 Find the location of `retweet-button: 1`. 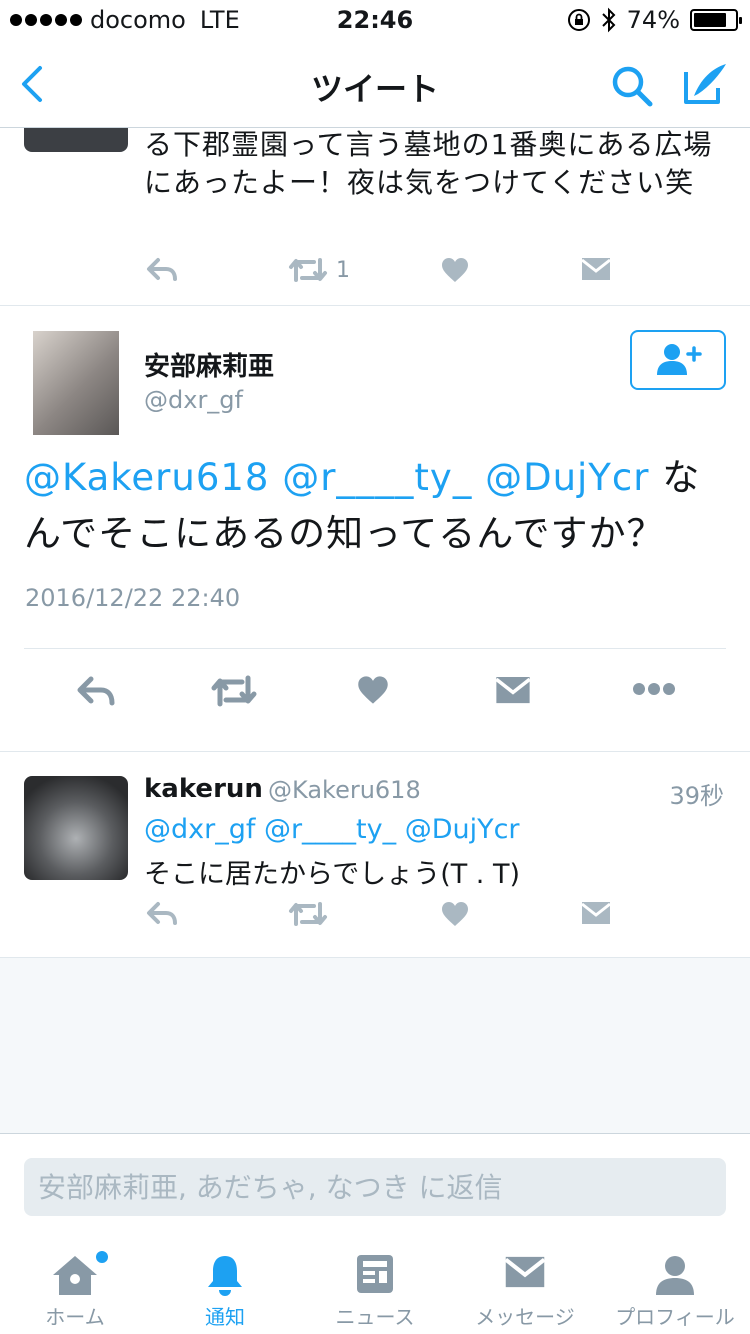

retweet-button: 1 is located at coordinates (319, 270).